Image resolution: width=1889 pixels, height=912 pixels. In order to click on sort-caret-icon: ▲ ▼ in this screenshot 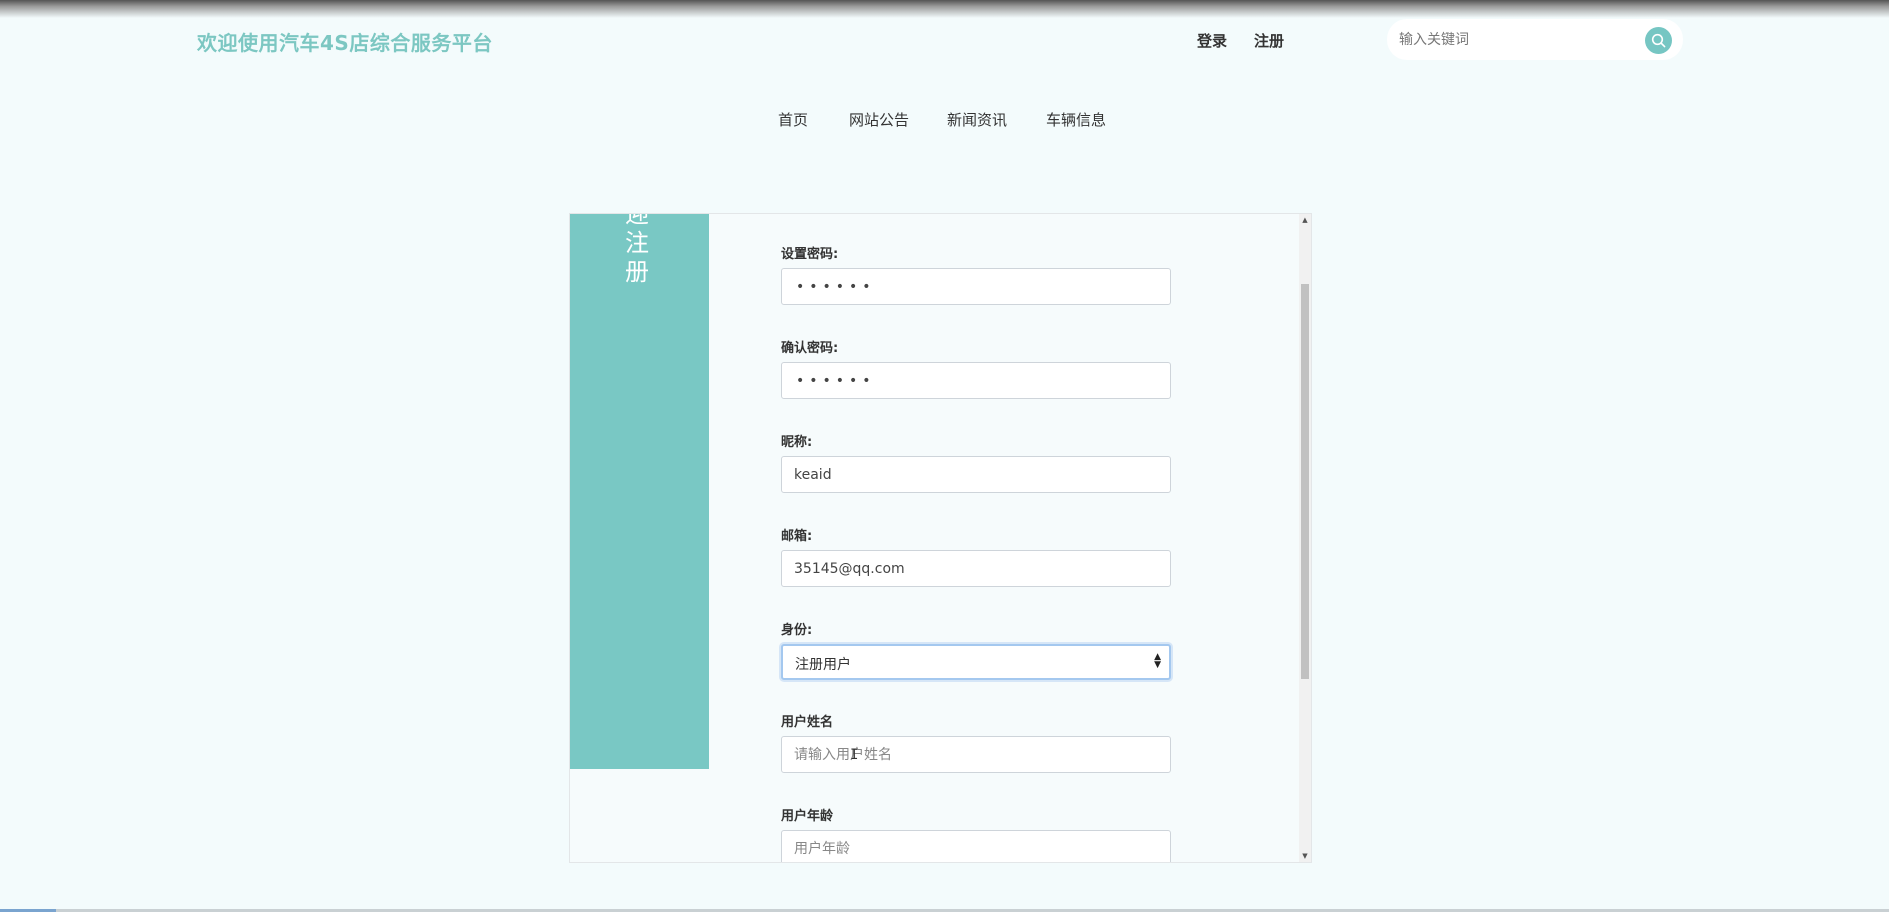, I will do `click(1157, 661)`.